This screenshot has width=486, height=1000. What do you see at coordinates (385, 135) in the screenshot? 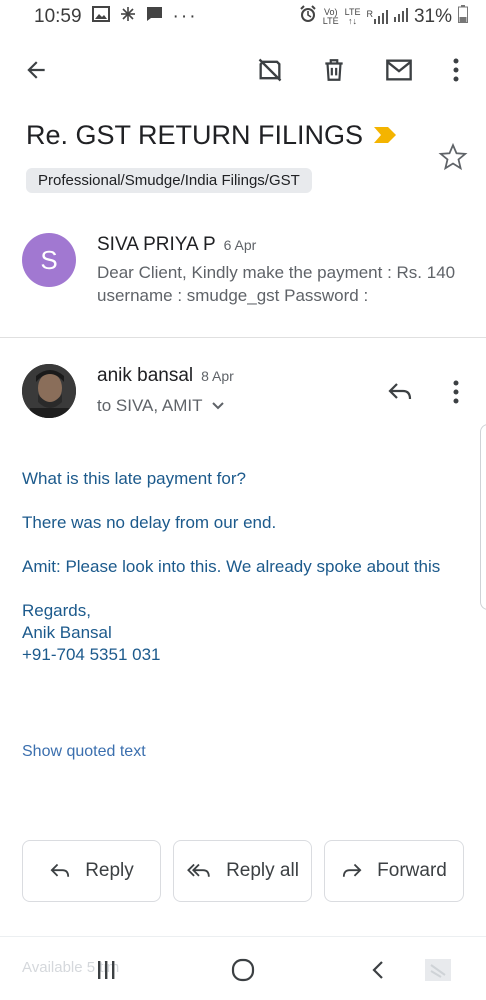
I see `important-marker-icon` at bounding box center [385, 135].